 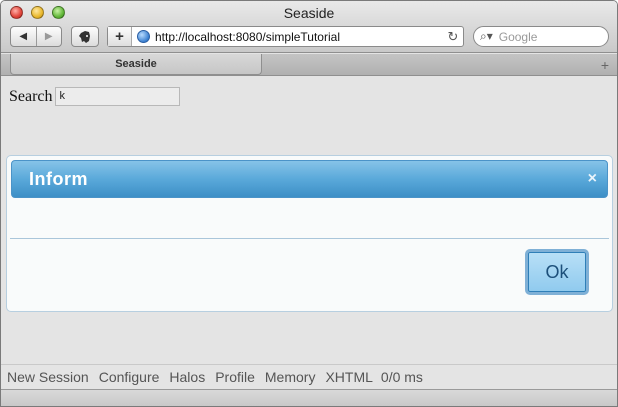 What do you see at coordinates (309, 238) in the screenshot?
I see `dialog-divider` at bounding box center [309, 238].